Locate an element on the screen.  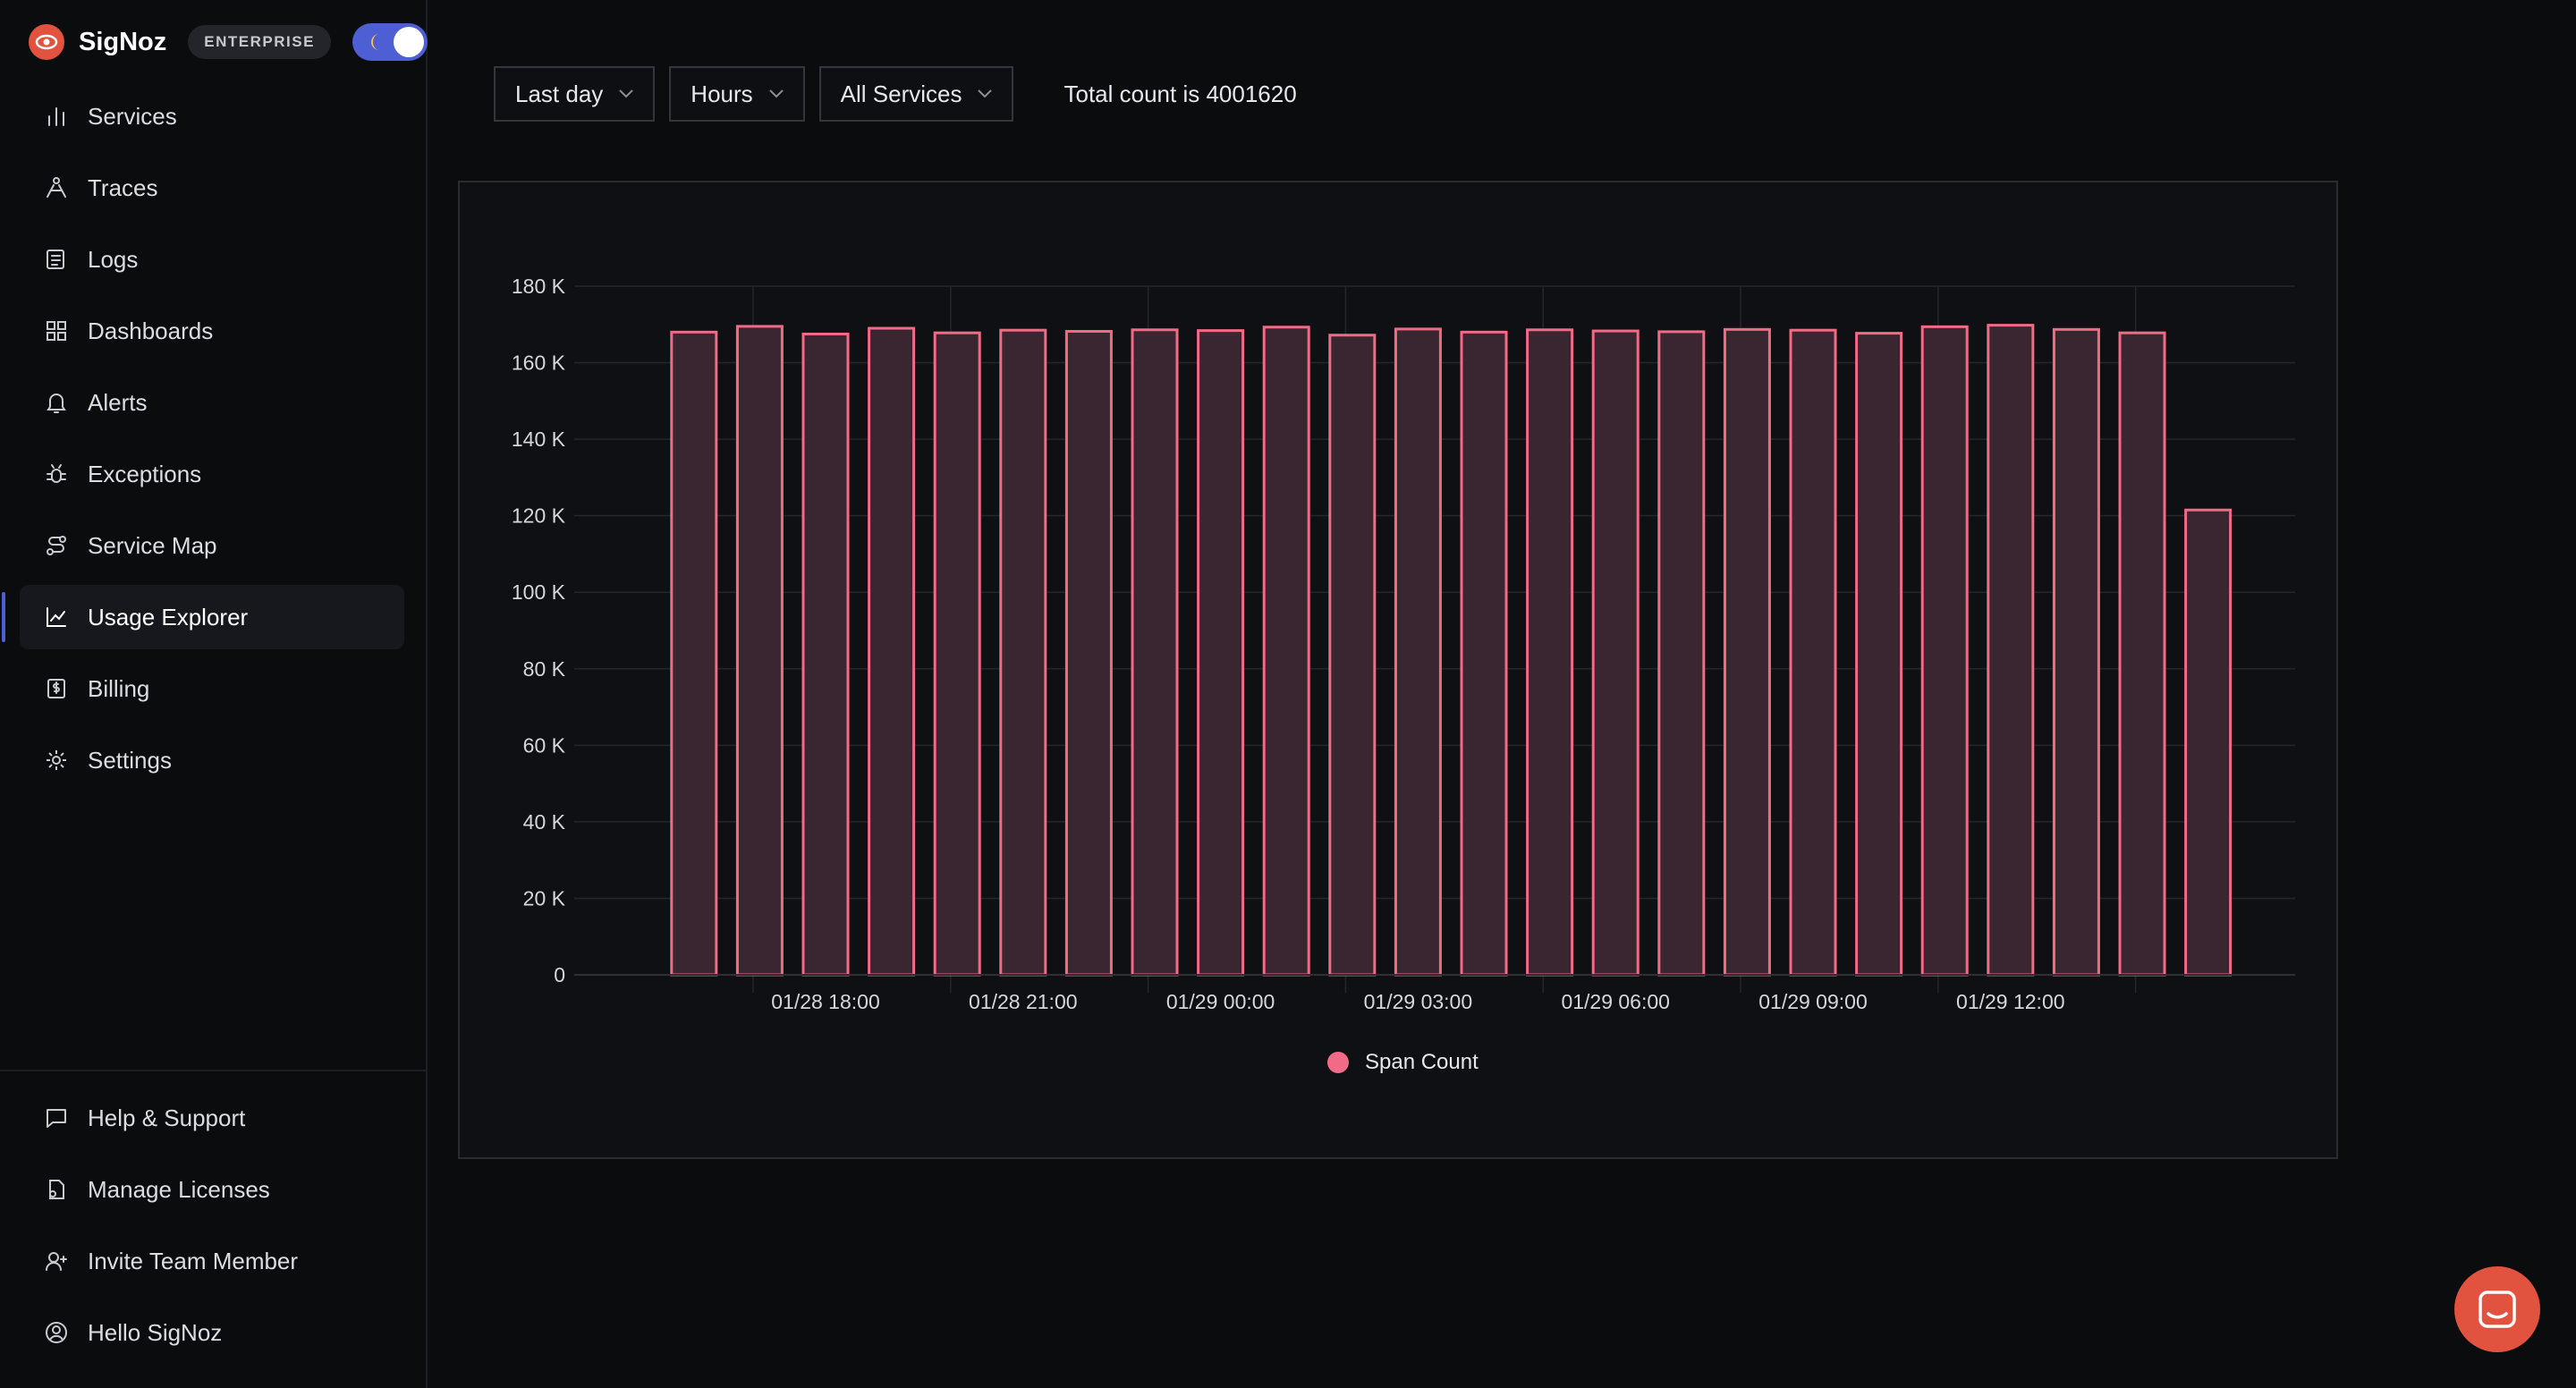
brand-name: SigNoz is located at coordinates (123, 41).